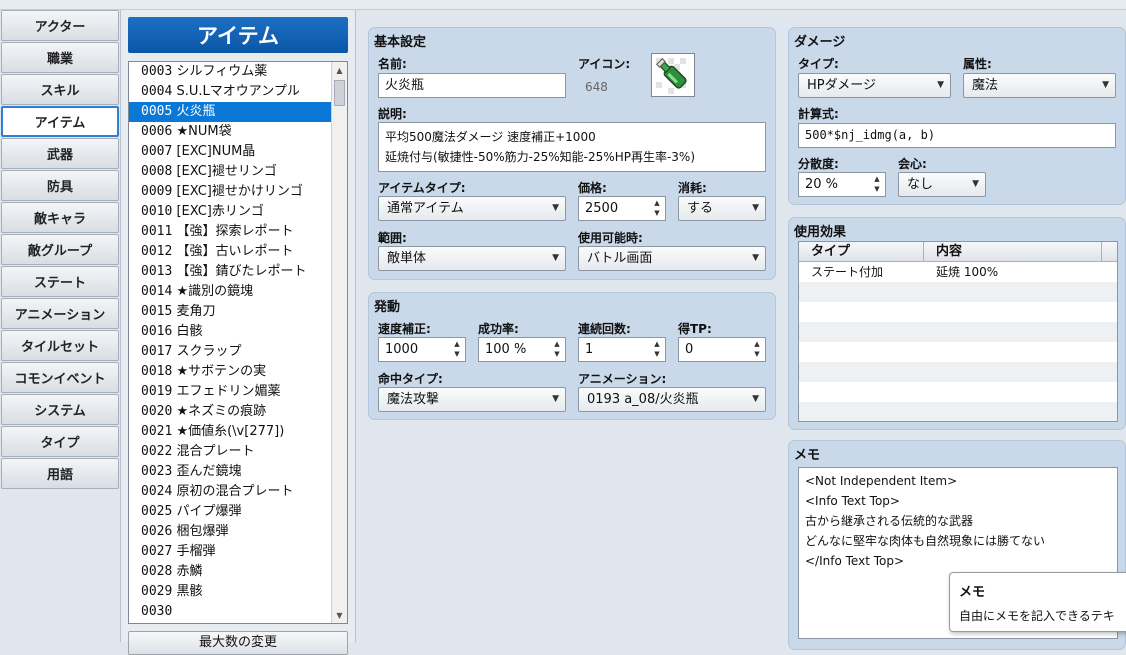  What do you see at coordinates (238, 643) in the screenshot?
I see `change-max-button: 最大数の変更` at bounding box center [238, 643].